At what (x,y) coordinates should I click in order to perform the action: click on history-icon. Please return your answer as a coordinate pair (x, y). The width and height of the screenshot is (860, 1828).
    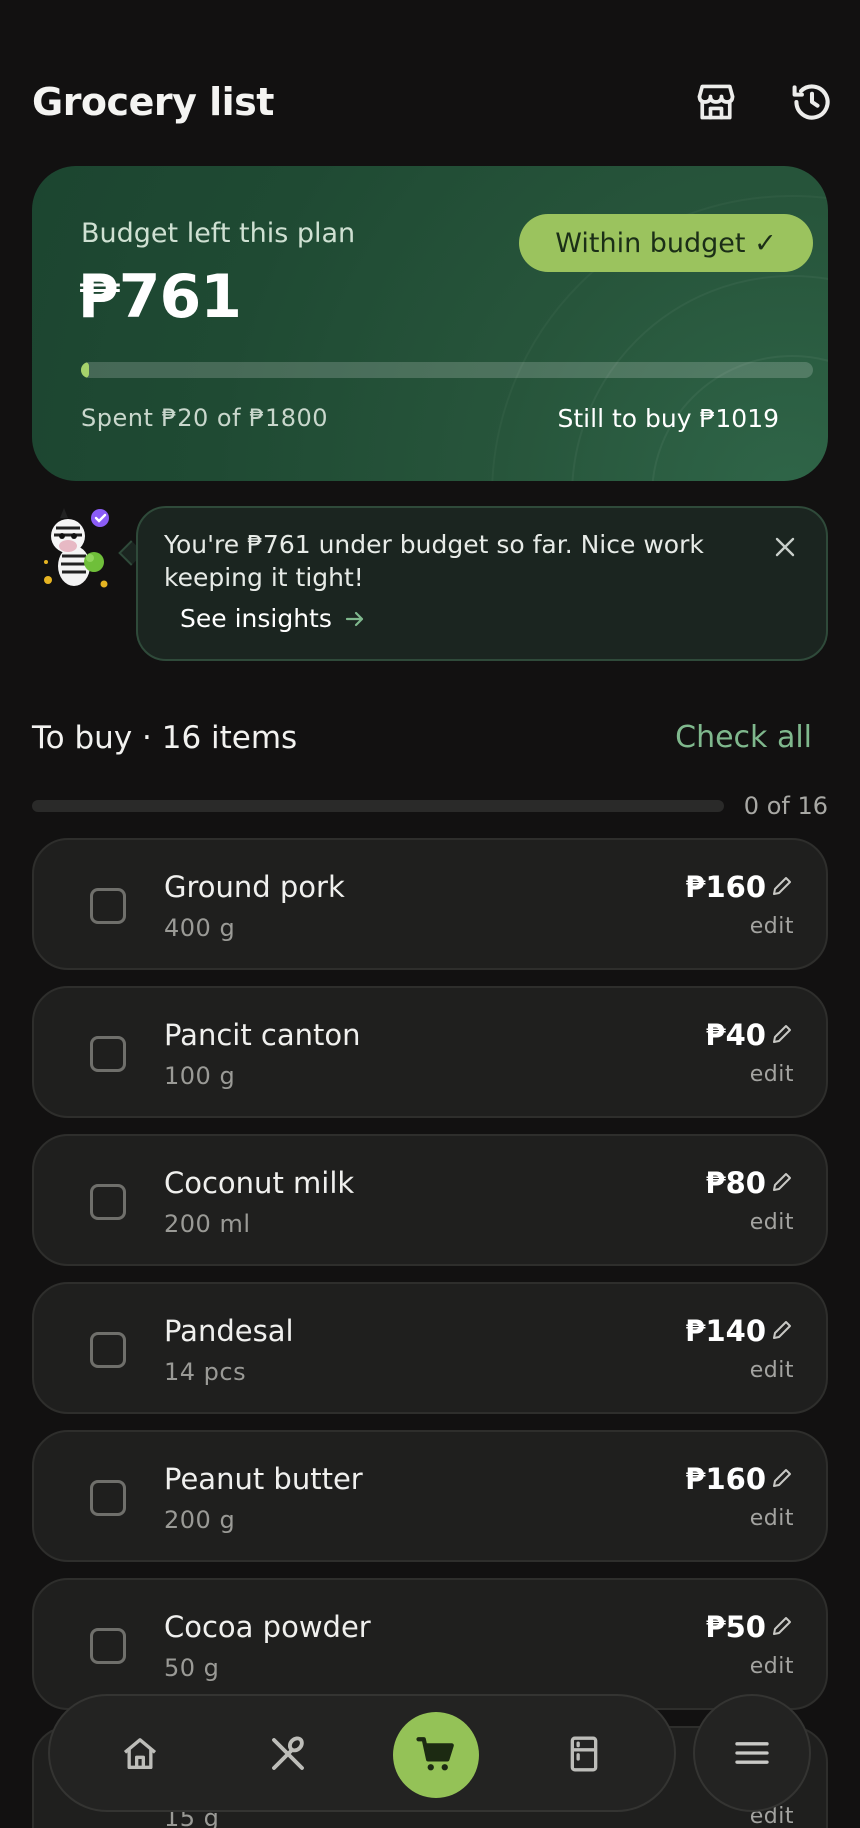
    Looking at the image, I should click on (812, 102).